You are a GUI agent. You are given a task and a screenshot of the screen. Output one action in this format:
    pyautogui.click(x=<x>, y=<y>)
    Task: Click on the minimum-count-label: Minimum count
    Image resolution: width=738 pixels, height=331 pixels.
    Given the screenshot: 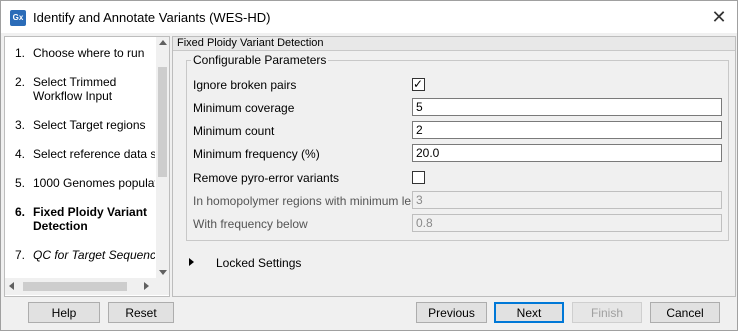 What is the action you would take?
    pyautogui.click(x=234, y=131)
    